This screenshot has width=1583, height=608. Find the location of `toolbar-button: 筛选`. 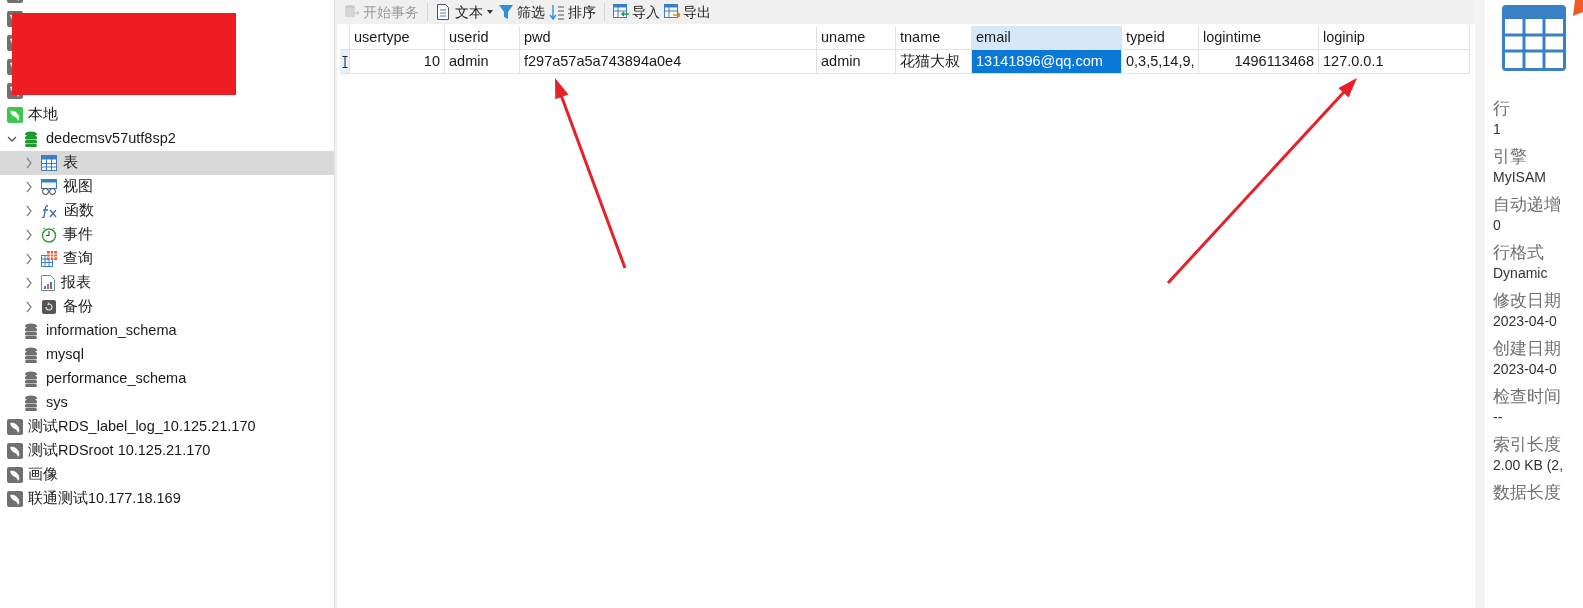

toolbar-button: 筛选 is located at coordinates (521, 12).